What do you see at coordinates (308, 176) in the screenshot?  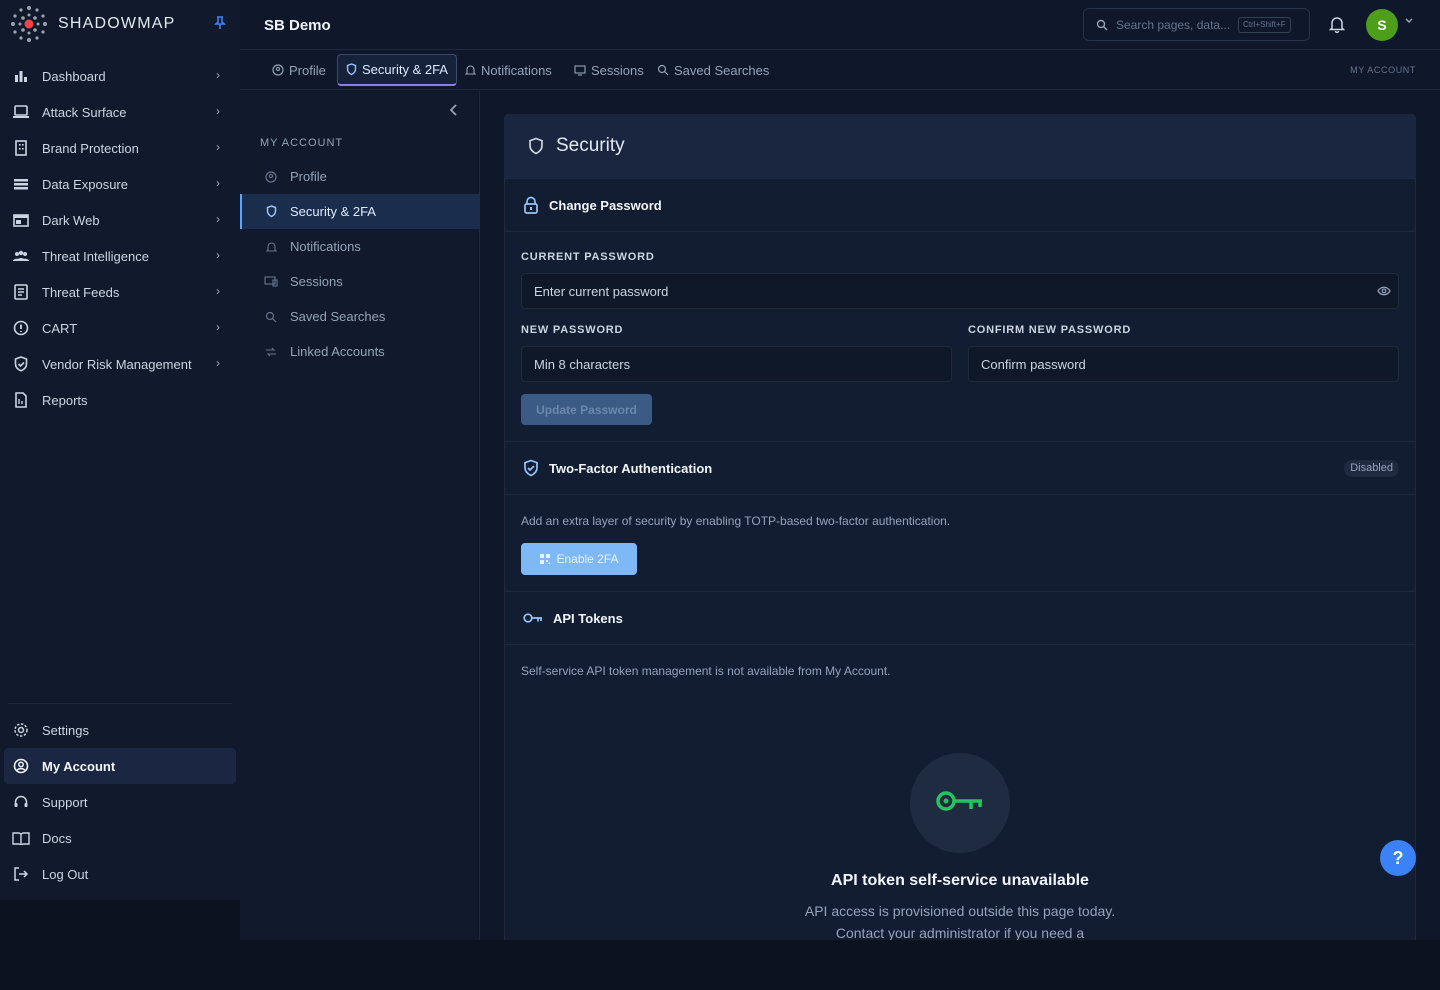 I see `subnav-item-label: Profile` at bounding box center [308, 176].